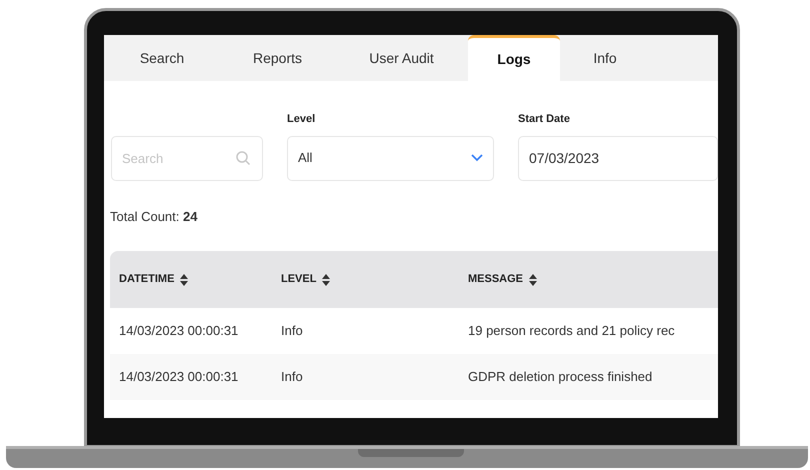 The width and height of the screenshot is (810, 470). Describe the element at coordinates (564, 158) in the screenshot. I see `start-date-value: 07/03/2023` at that location.